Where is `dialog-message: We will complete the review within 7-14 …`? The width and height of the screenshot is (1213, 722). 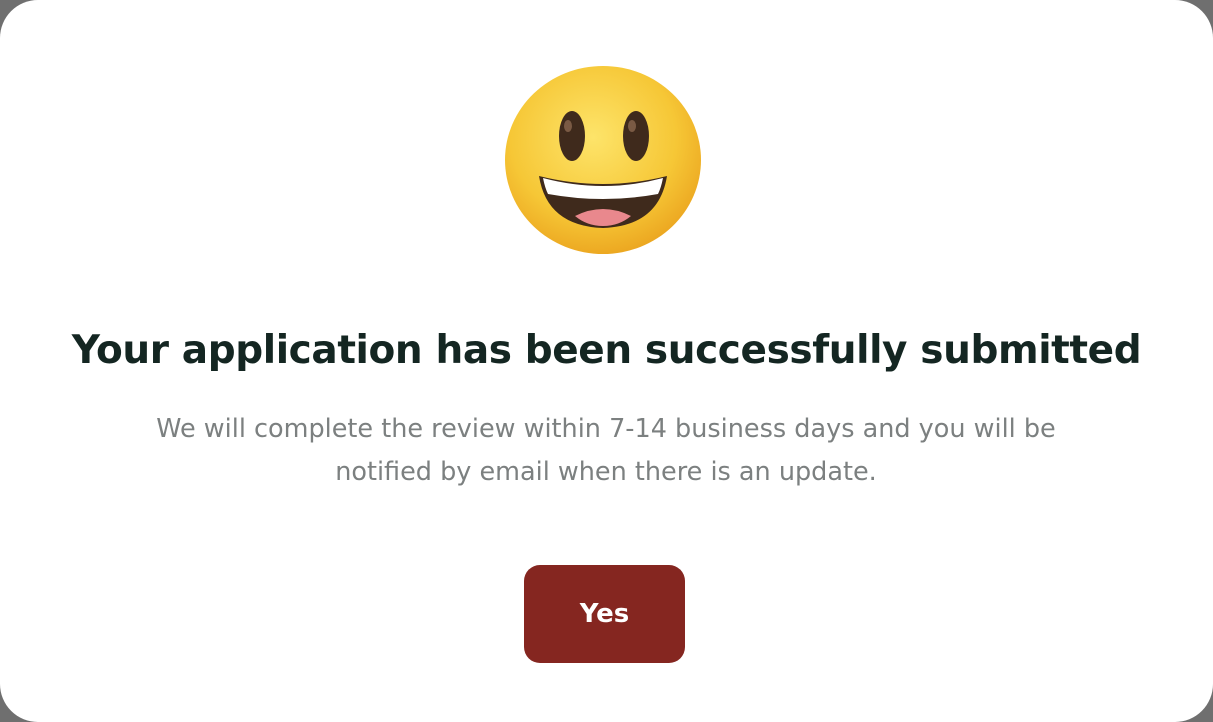 dialog-message: We will complete the review within 7-14 … is located at coordinates (606, 450).